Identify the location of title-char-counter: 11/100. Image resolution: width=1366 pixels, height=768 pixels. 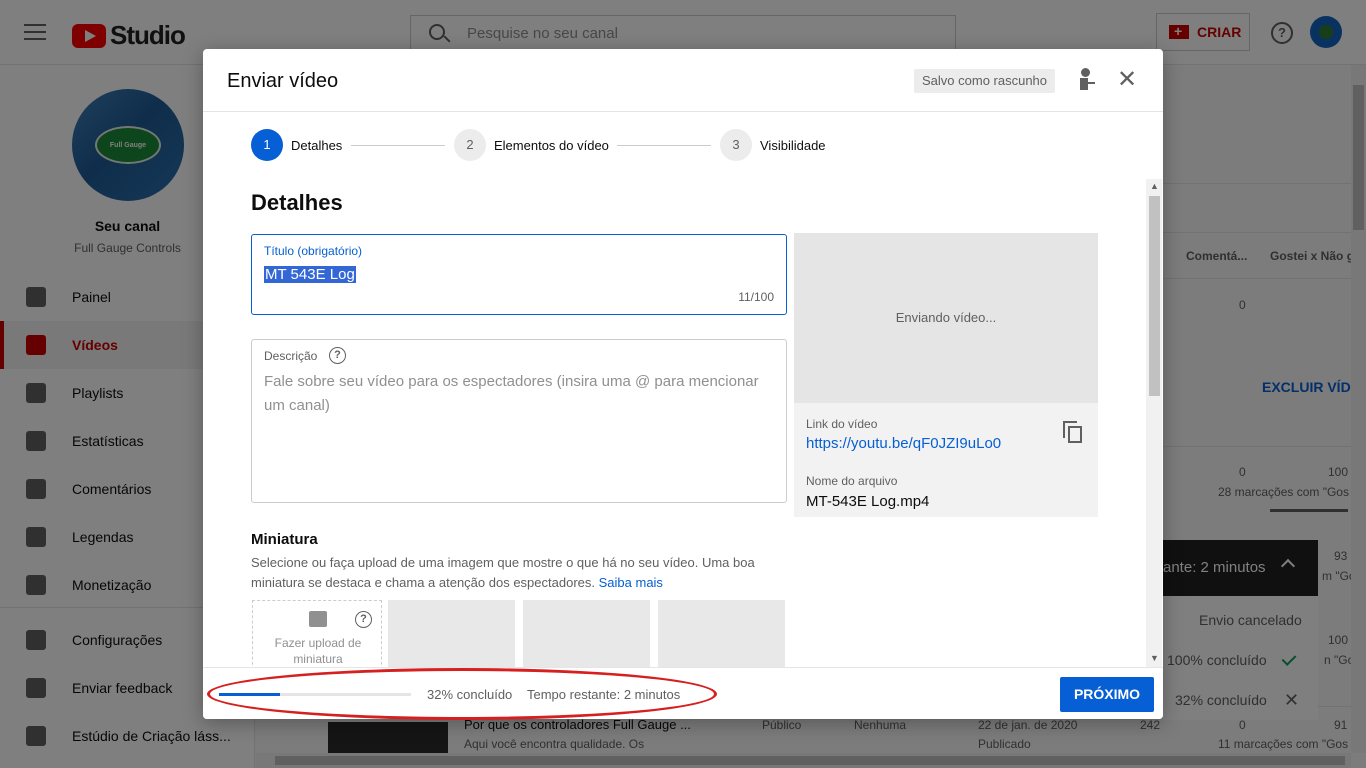
(756, 297).